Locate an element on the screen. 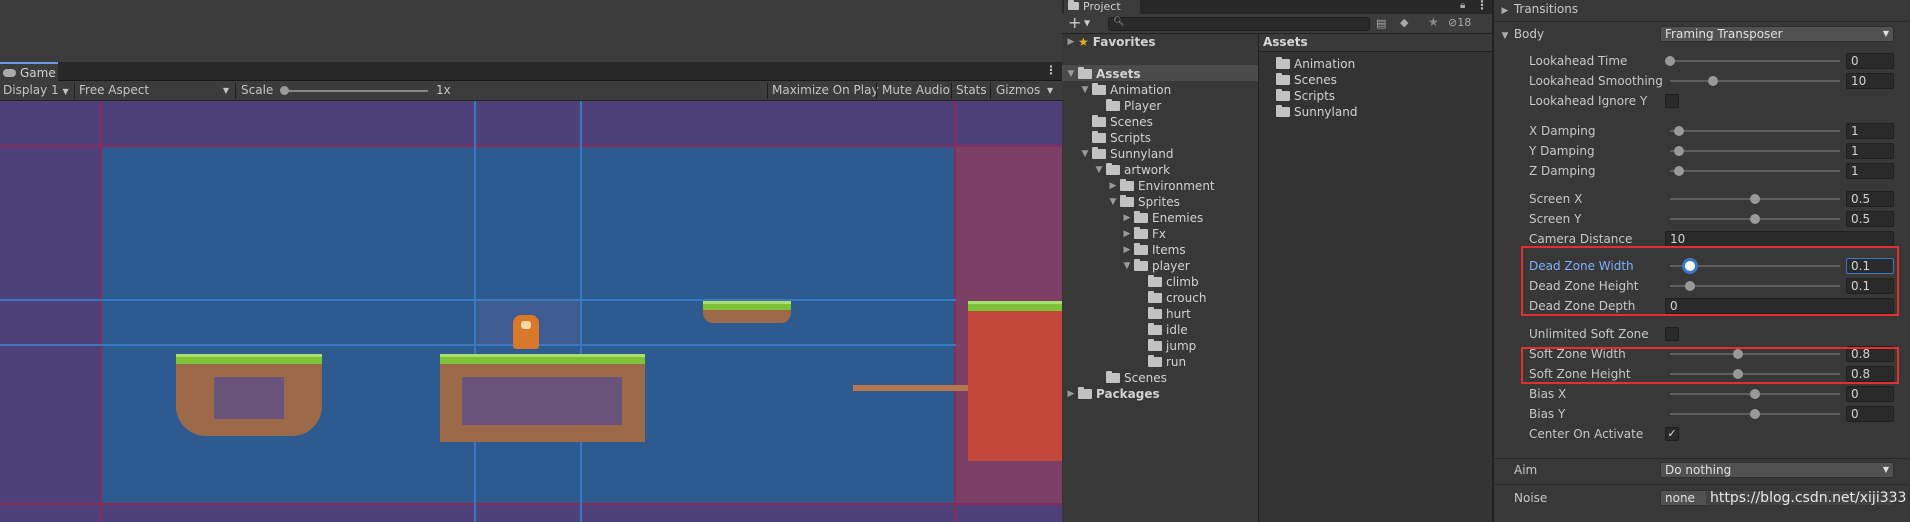 The image size is (1910, 522). lookahead-time-field: 0 is located at coordinates (1870, 61).